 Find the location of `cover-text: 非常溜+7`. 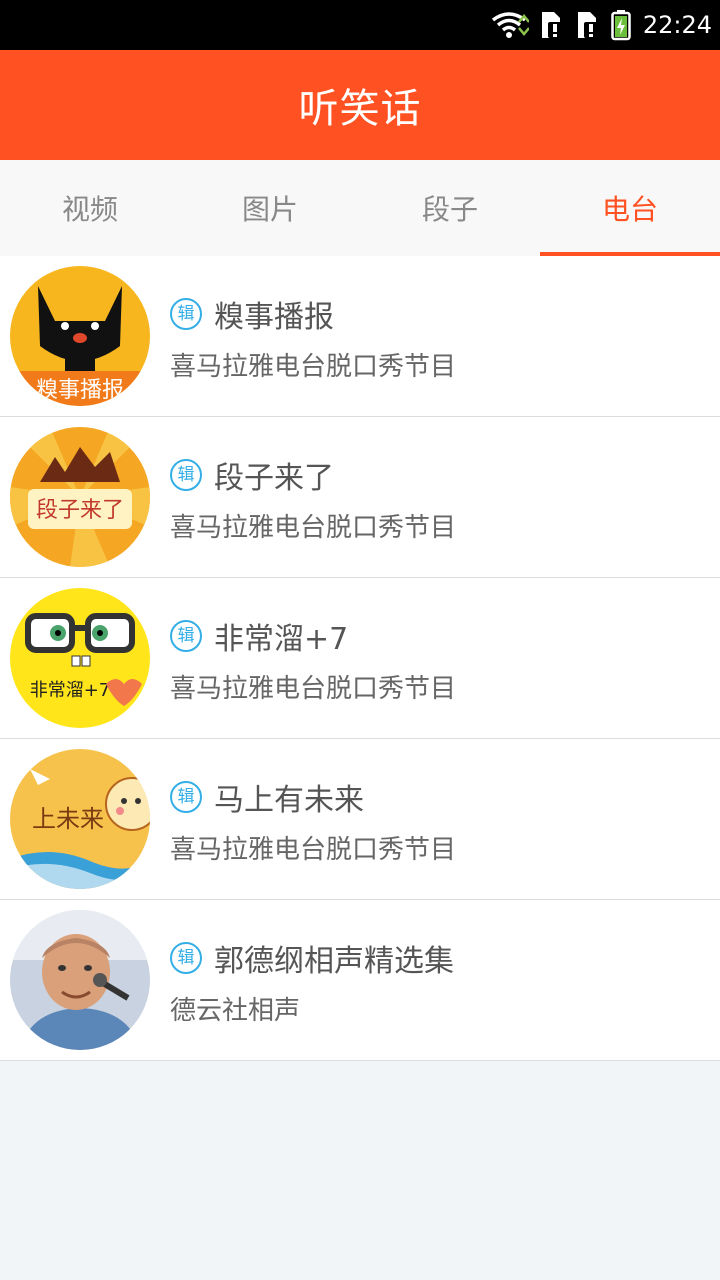

cover-text: 非常溜+7 is located at coordinates (70, 690).